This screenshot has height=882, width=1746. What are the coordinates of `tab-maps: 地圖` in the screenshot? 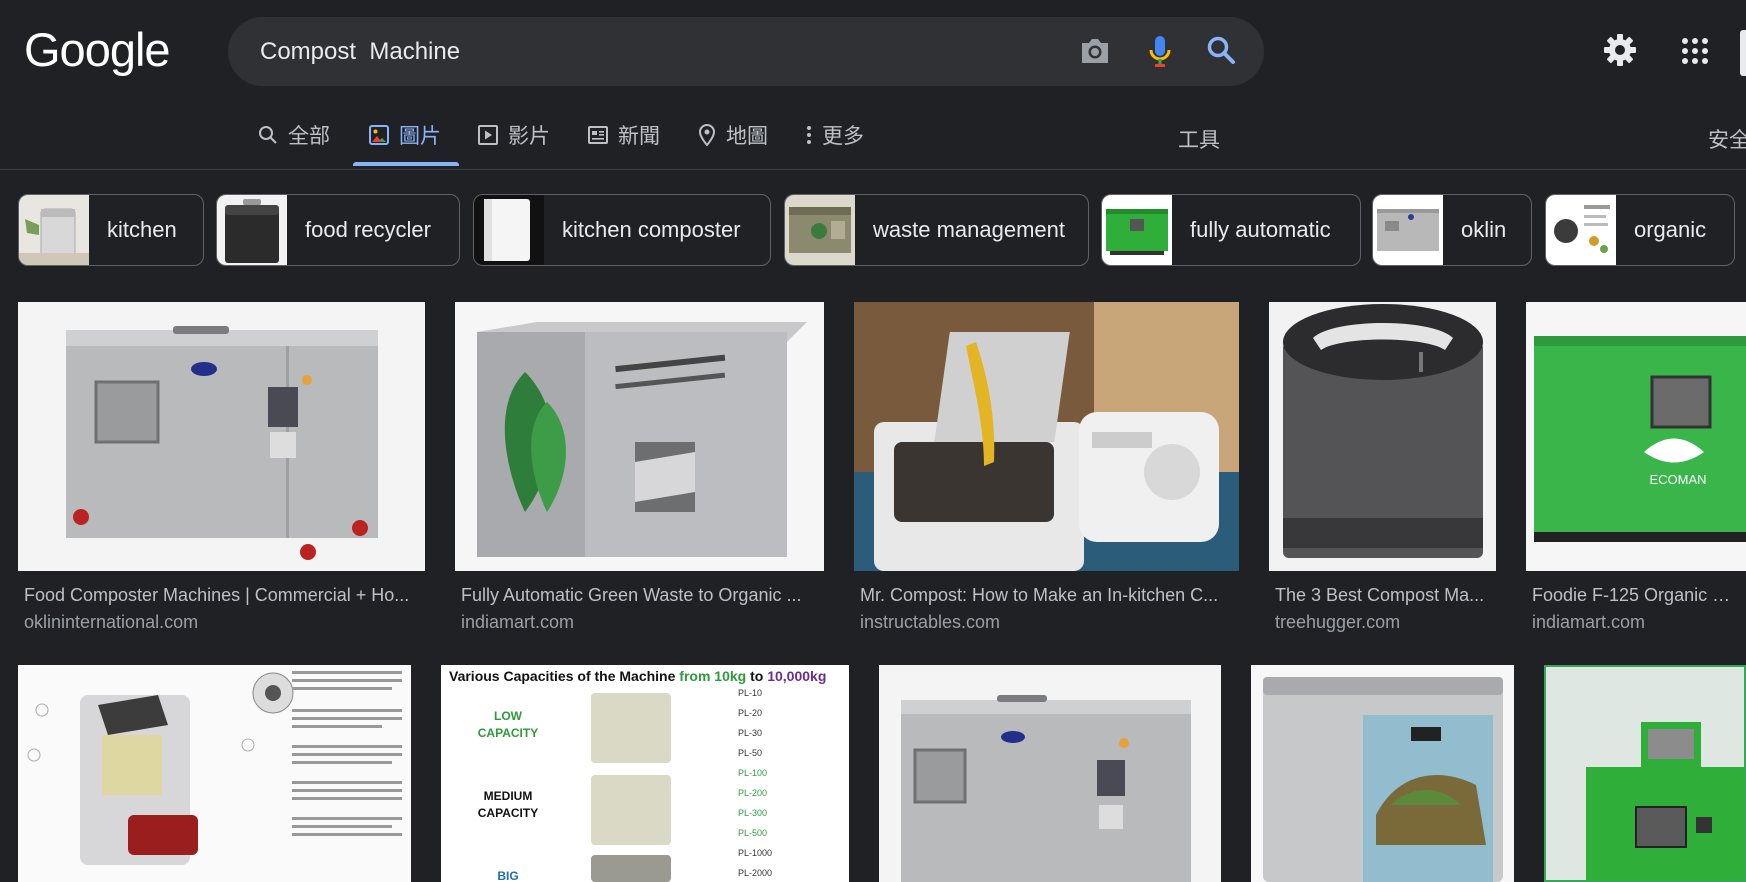 It's located at (733, 135).